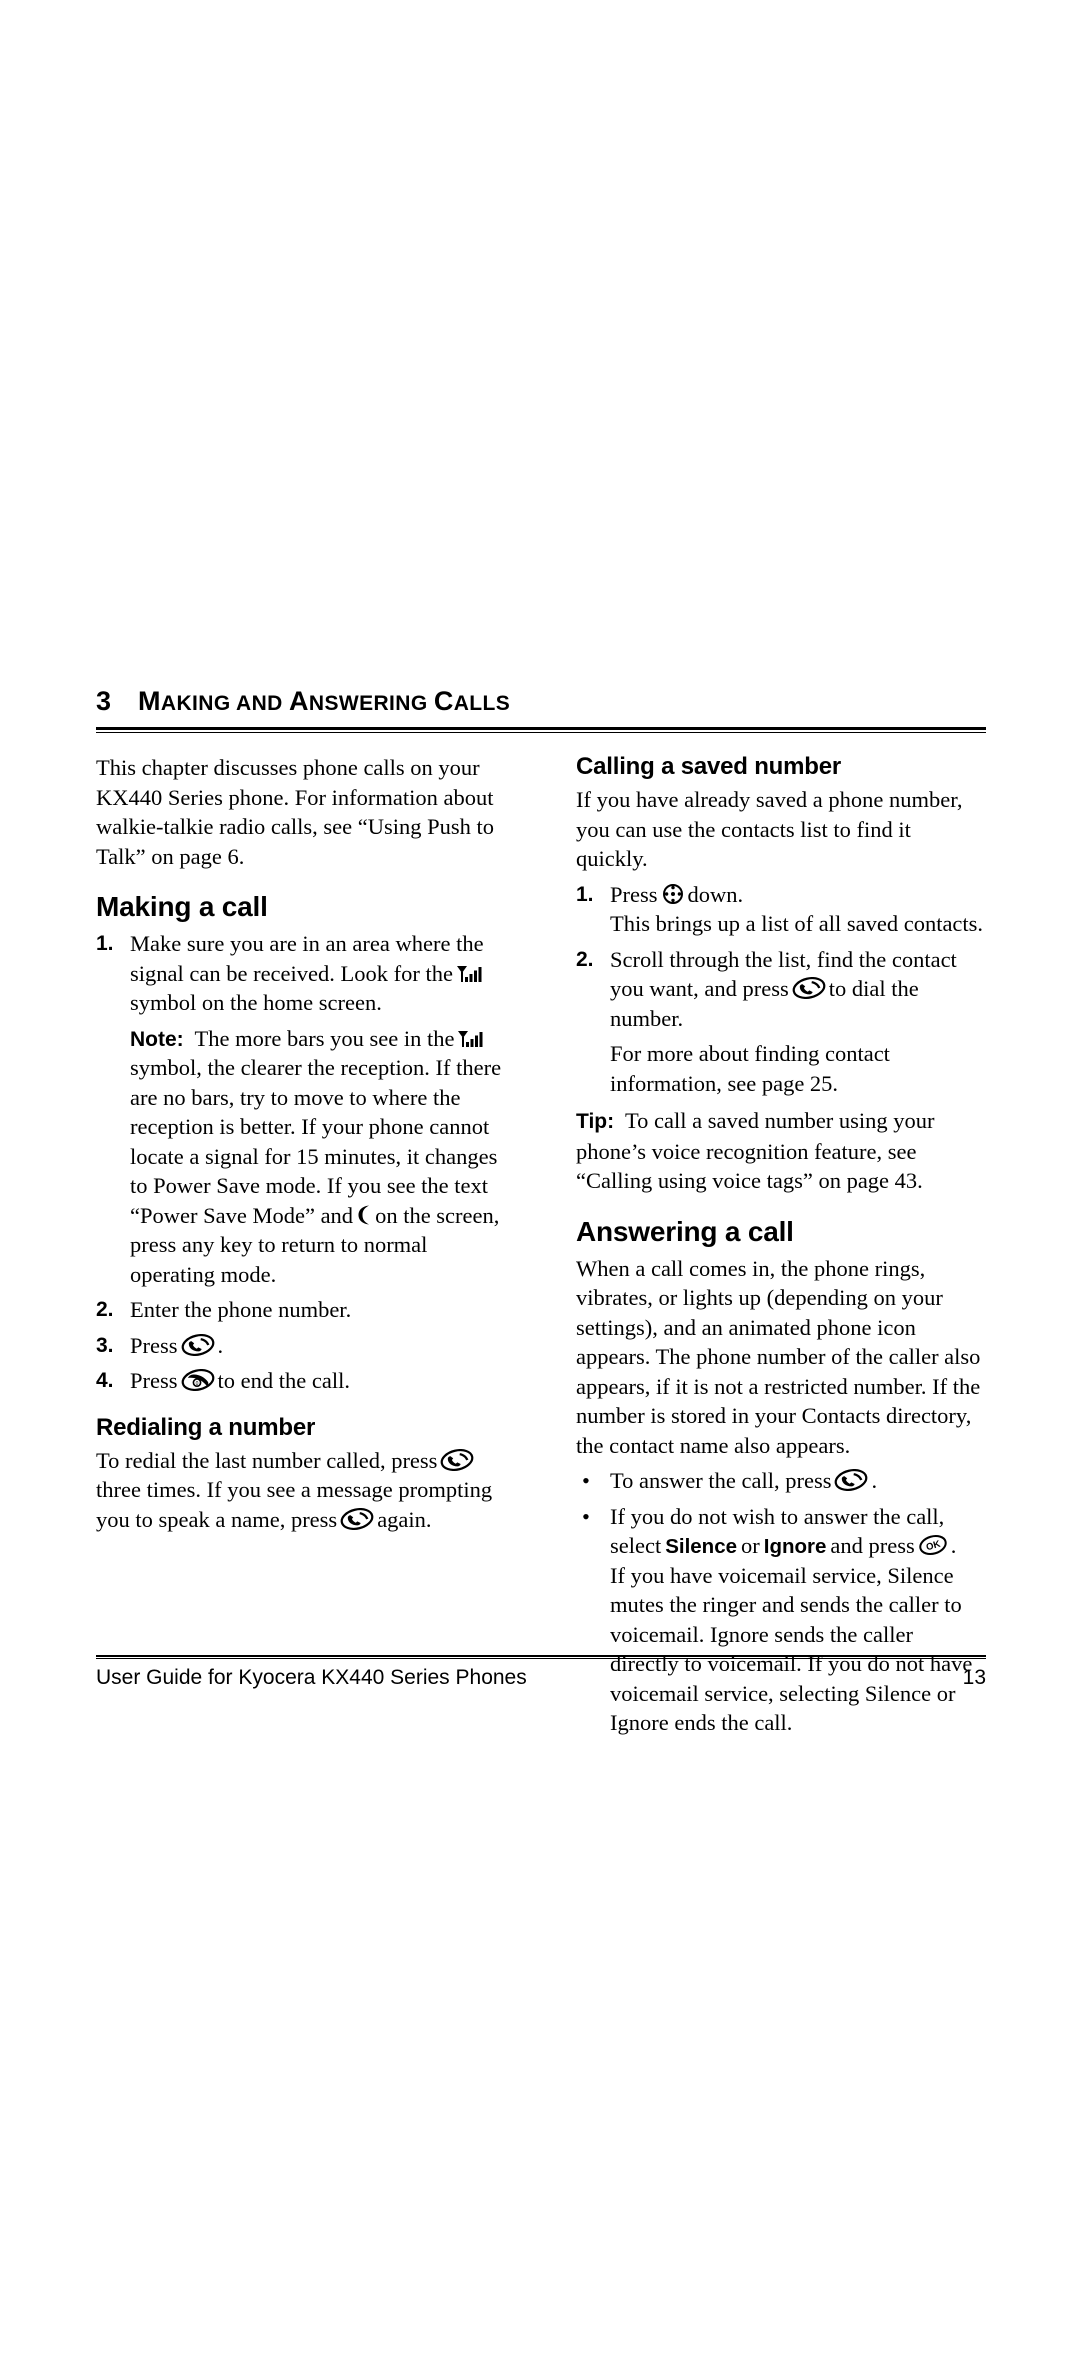 The height and width of the screenshot is (2376, 1080). What do you see at coordinates (541, 730) in the screenshot?
I see `chapter-header-rule` at bounding box center [541, 730].